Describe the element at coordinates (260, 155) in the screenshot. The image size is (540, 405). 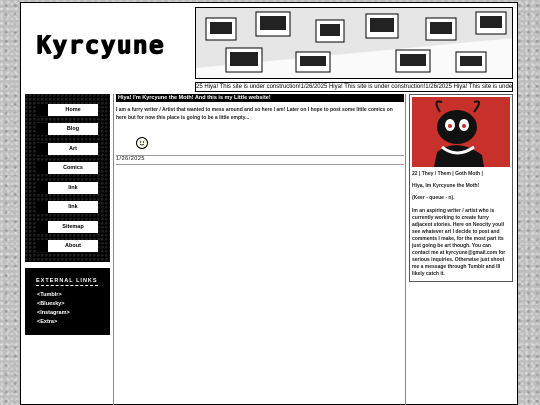
I see `divider-top` at that location.